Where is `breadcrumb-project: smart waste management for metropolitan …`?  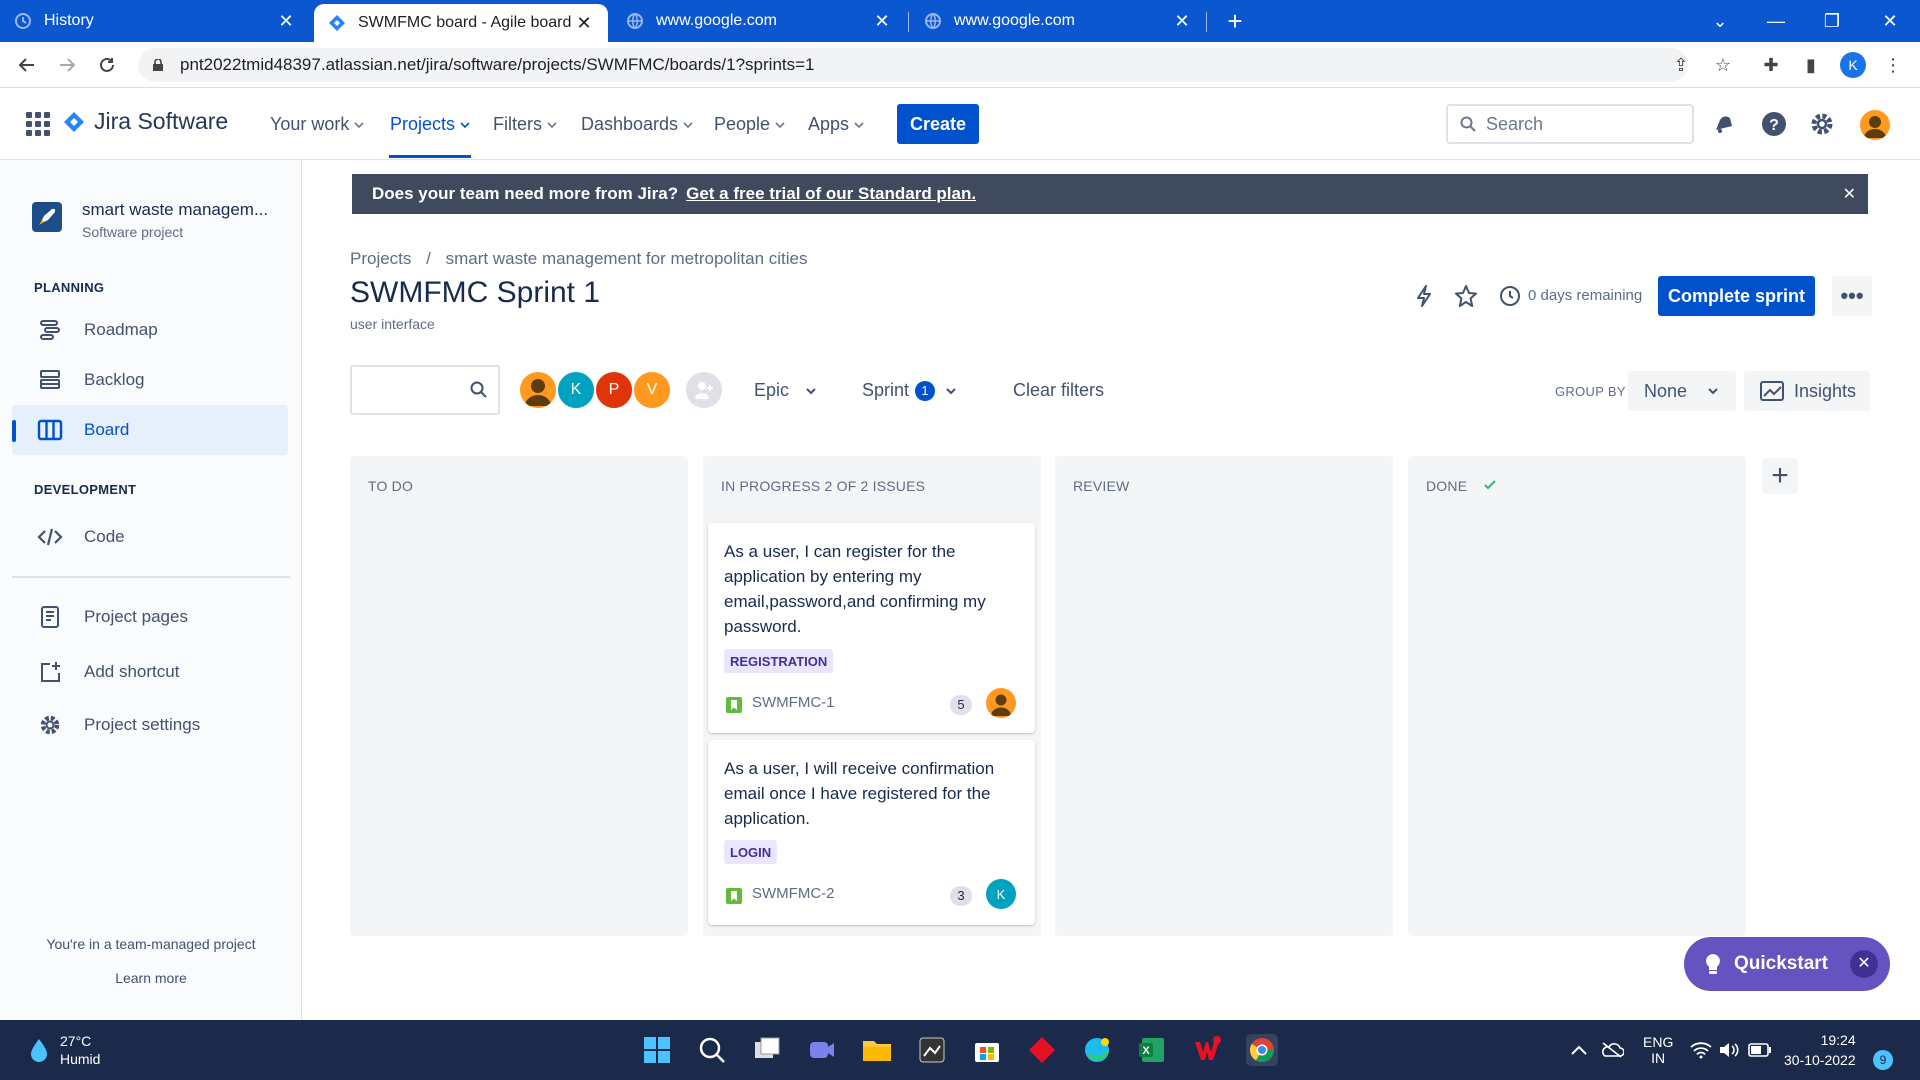
breadcrumb-project: smart waste management for metropolitan … is located at coordinates (627, 258).